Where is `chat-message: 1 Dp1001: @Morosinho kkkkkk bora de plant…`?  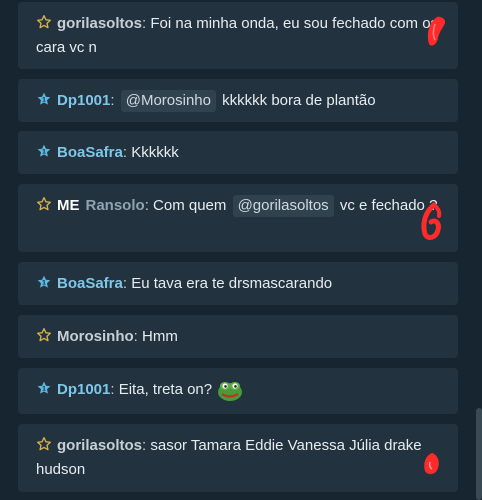 chat-message: 1 Dp1001: @Morosinho kkkkkk bora de plant… is located at coordinates (238, 100).